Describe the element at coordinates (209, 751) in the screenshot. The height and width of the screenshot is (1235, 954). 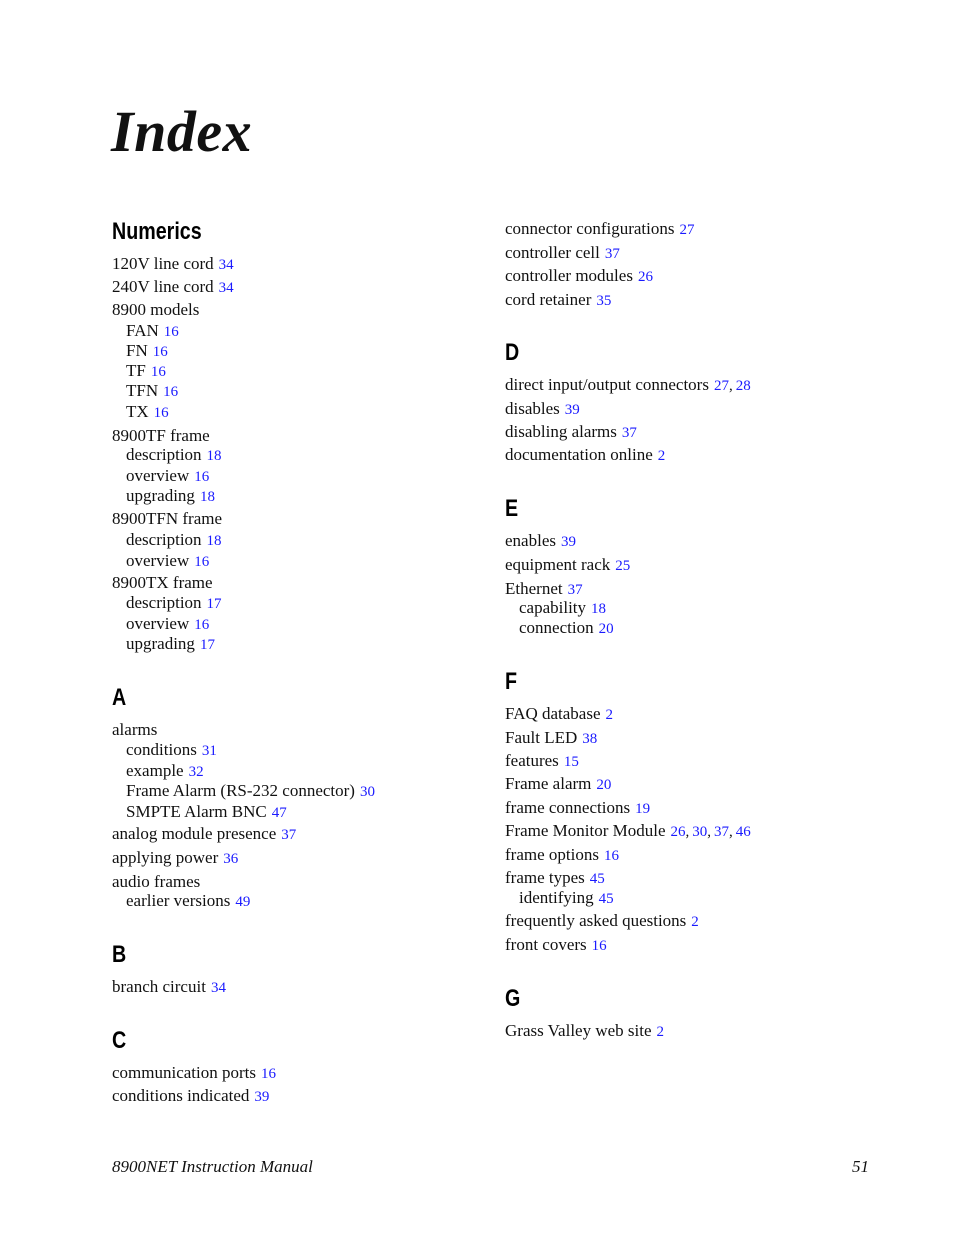
I see `page-link: 31` at that location.